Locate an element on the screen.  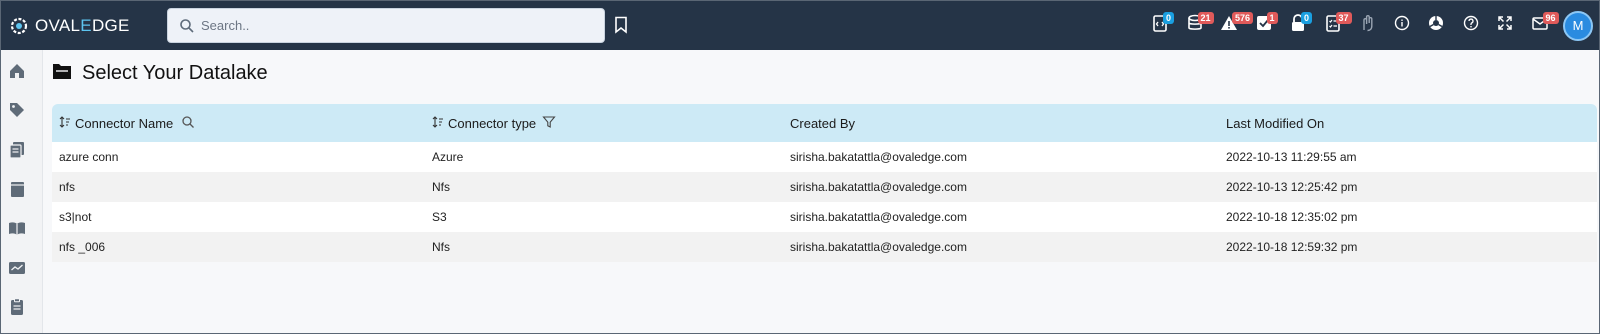
dashboard-icon is located at coordinates (17, 268).